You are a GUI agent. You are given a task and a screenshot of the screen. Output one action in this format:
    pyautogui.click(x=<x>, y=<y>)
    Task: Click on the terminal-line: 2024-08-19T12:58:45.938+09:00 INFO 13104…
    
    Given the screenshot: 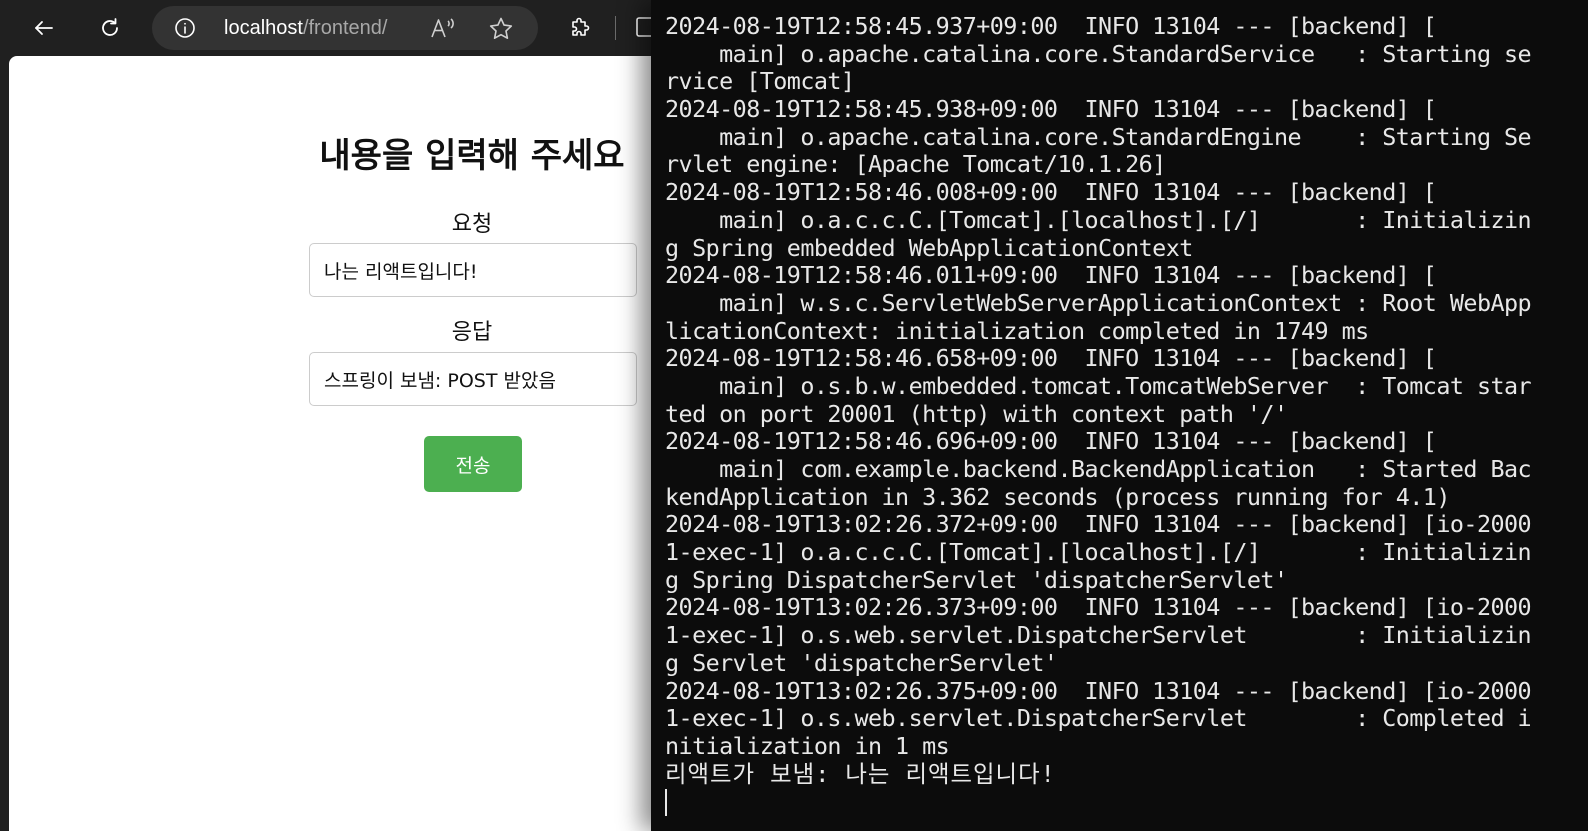 What is the action you would take?
    pyautogui.click(x=1051, y=109)
    